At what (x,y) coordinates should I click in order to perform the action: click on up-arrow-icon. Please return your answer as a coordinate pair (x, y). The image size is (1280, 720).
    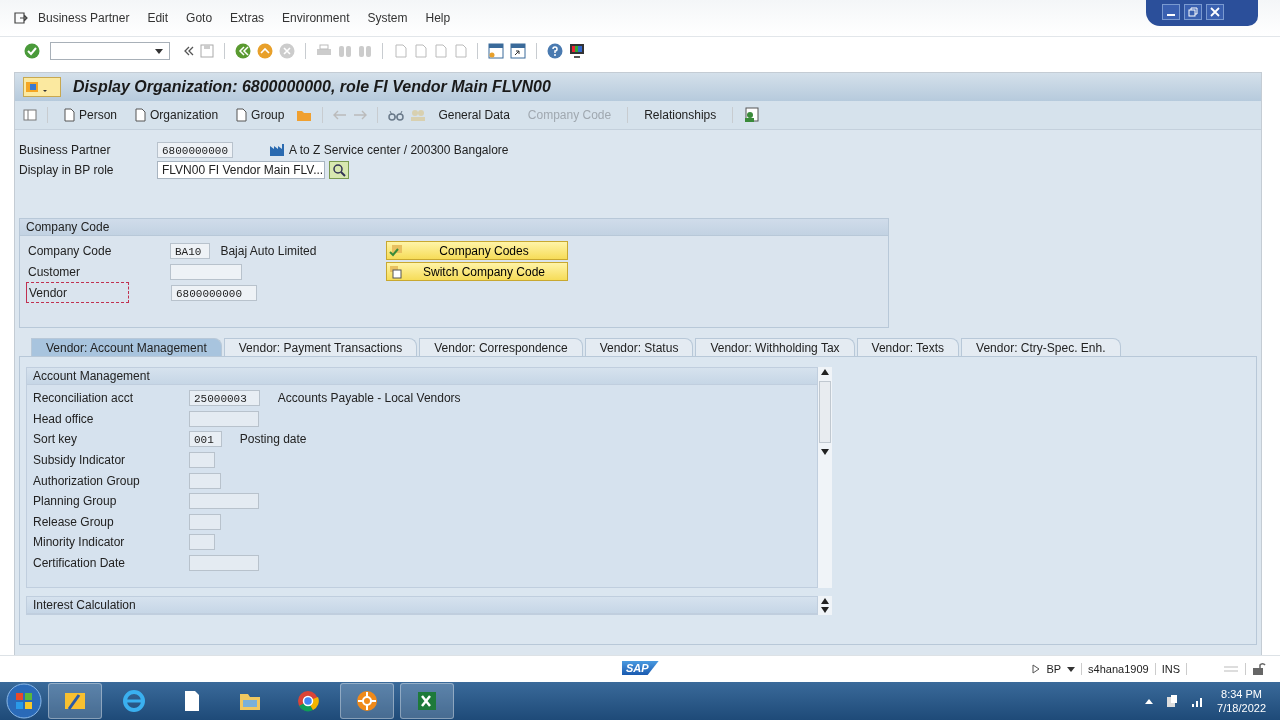
    Looking at the image, I should click on (1149, 701).